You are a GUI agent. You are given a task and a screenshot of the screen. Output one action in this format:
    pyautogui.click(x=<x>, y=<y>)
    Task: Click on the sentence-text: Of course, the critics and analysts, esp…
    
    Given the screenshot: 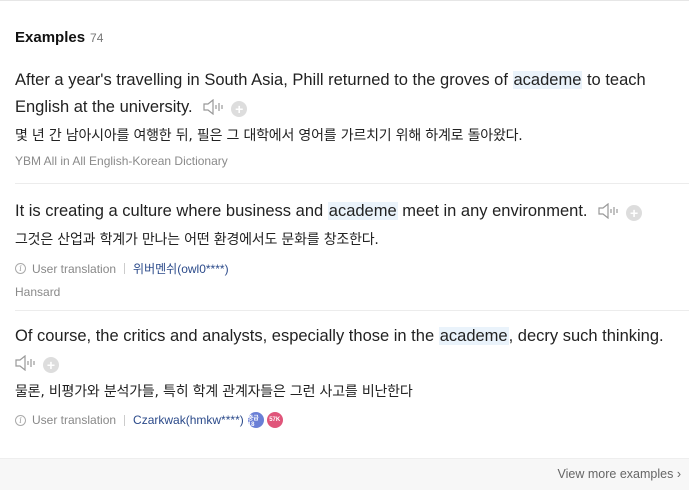 What is the action you would take?
    pyautogui.click(x=227, y=336)
    